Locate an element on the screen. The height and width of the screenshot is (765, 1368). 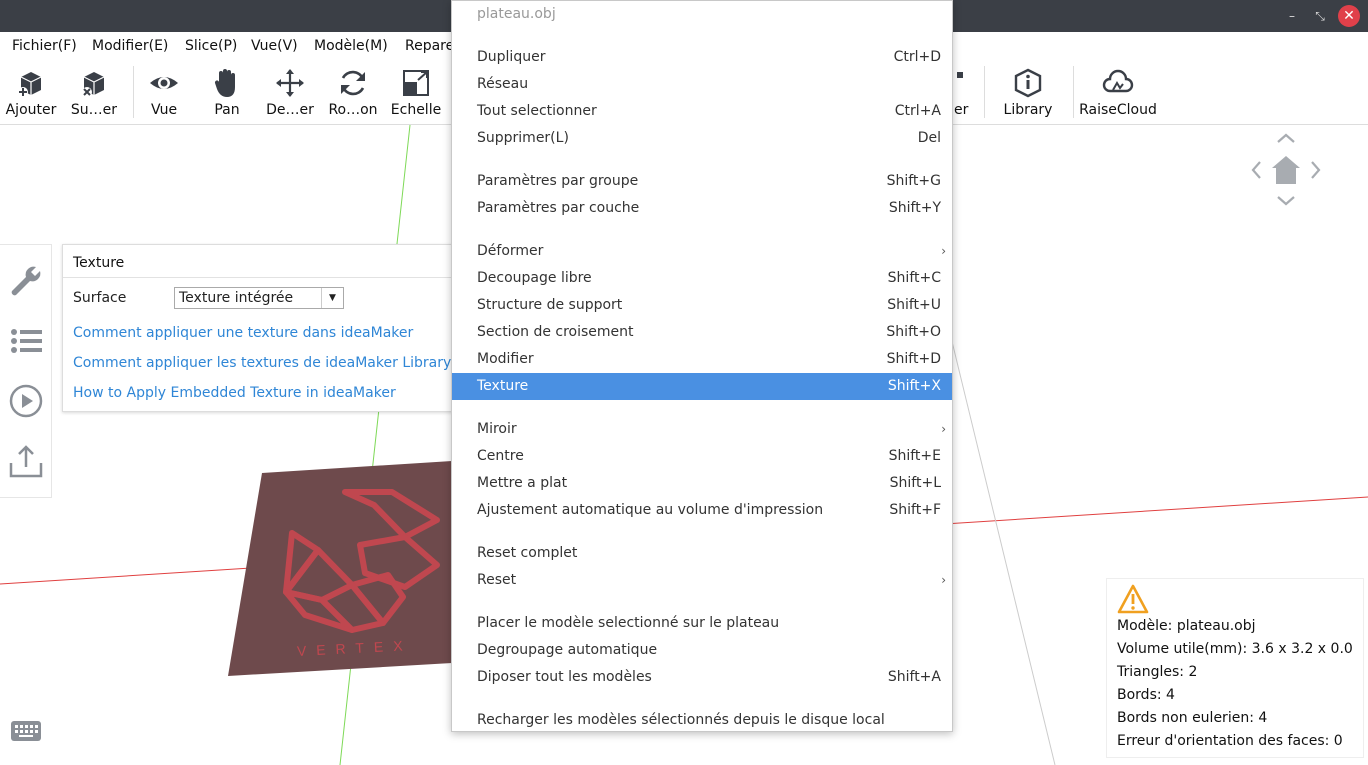
left-sidebar is located at coordinates (26, 371).